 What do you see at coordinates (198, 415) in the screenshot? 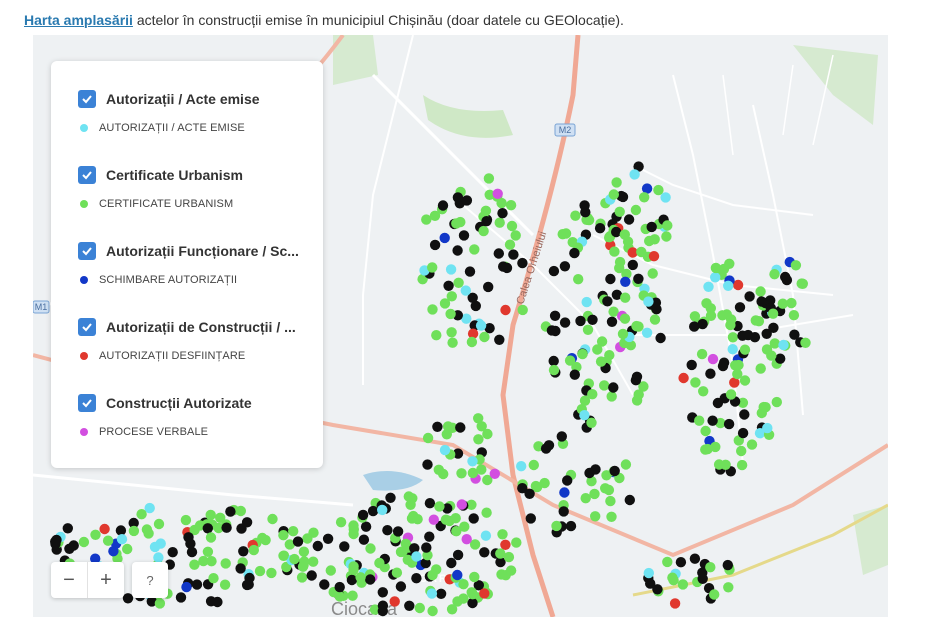
I see `legend-group-autorizate: Construcții Autorizate PROCESE VERBALE` at bounding box center [198, 415].